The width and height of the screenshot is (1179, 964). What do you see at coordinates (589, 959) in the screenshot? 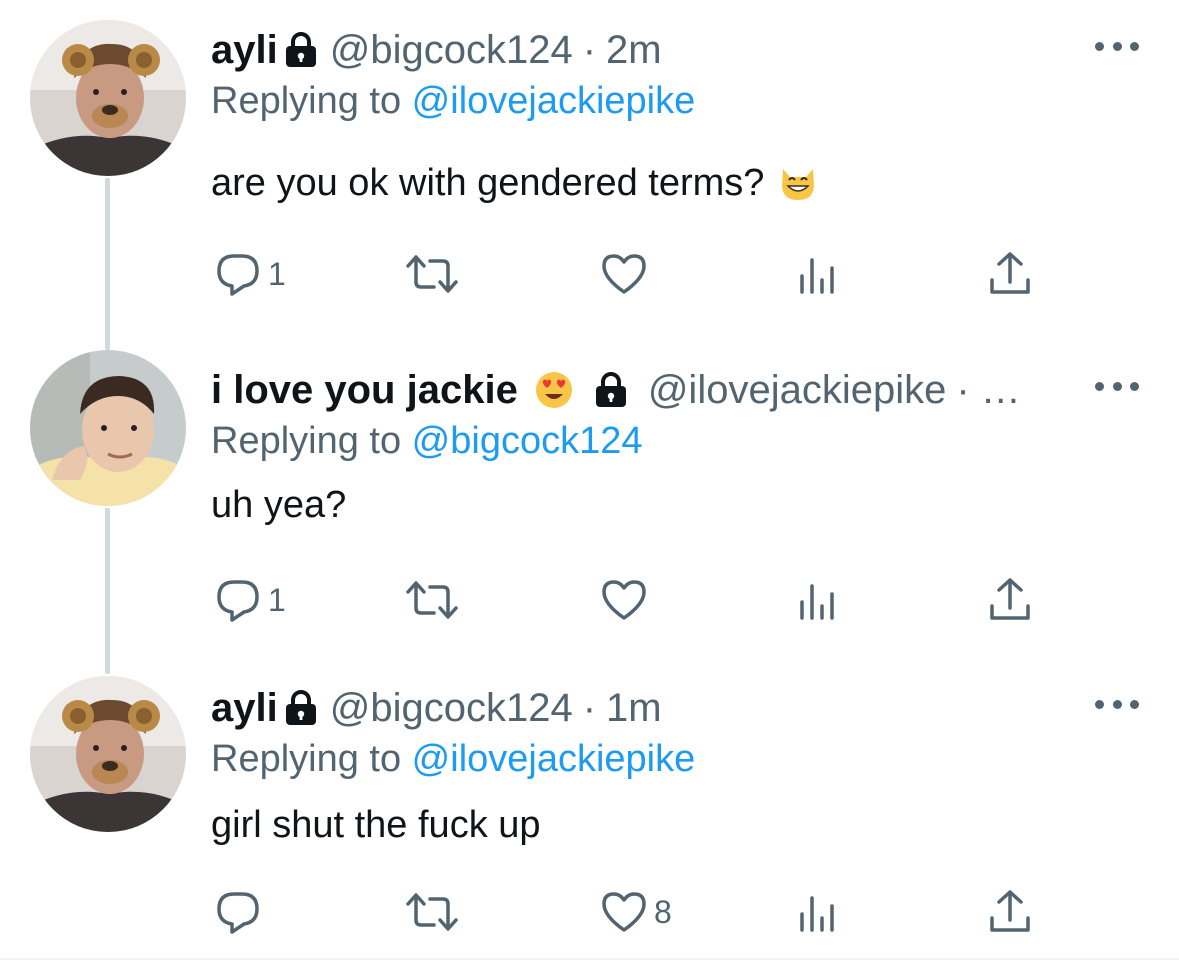
I see `divider` at bounding box center [589, 959].